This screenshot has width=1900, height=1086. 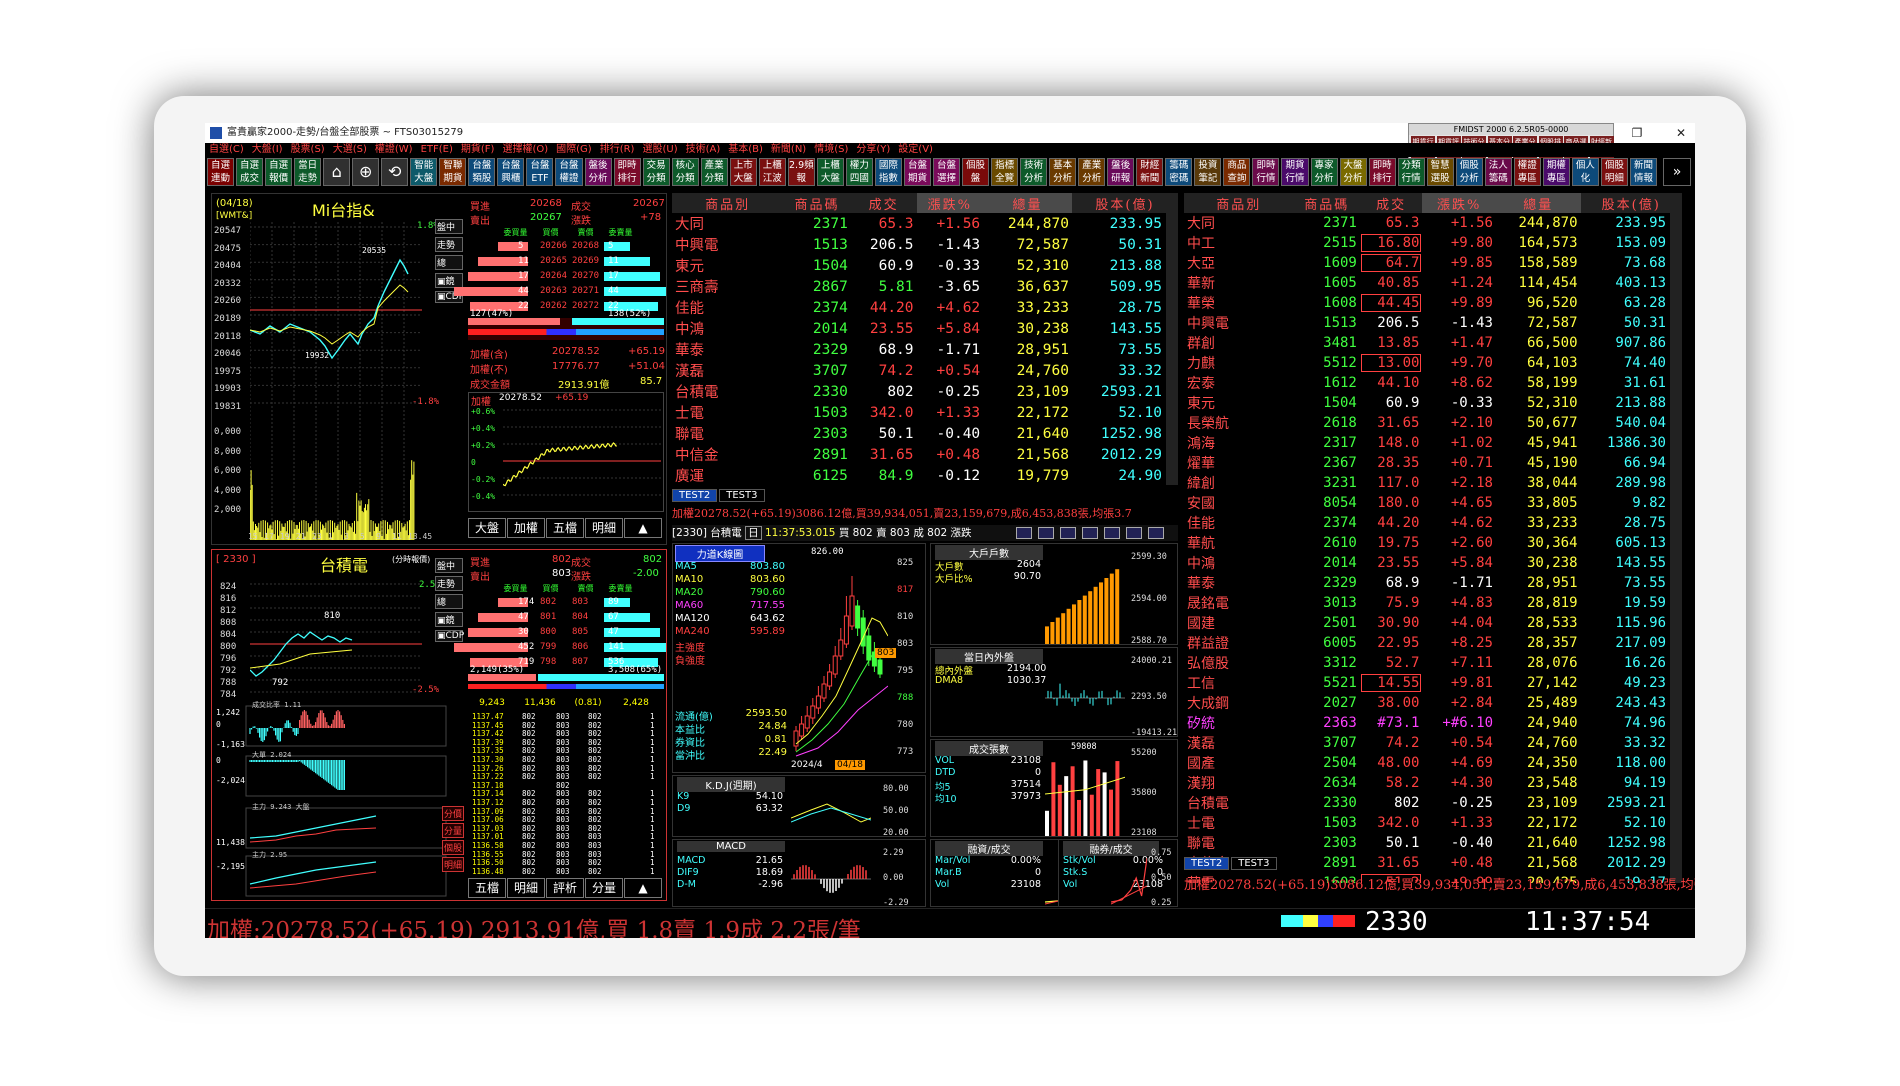 I want to click on quote-row: 中工 2515 16.80 +9.80 164,573 153.09, so click(x=1433, y=243).